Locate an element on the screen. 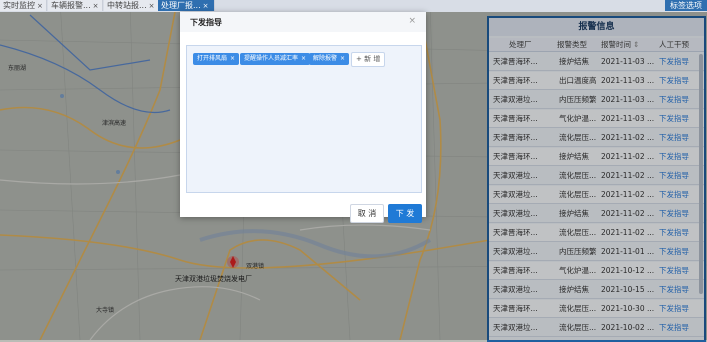 This screenshot has height=342, width=707. tab-bar: 实时监控 × 车辆报警... × 中转站报... × 处理厂报... × 标签选项 is located at coordinates (353, 6).